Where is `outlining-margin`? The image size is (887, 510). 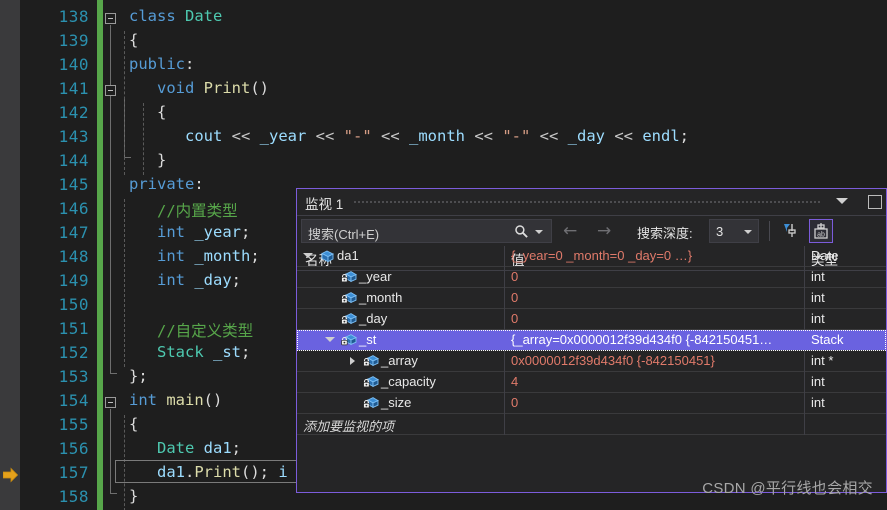
outlining-margin is located at coordinates (123, 255).